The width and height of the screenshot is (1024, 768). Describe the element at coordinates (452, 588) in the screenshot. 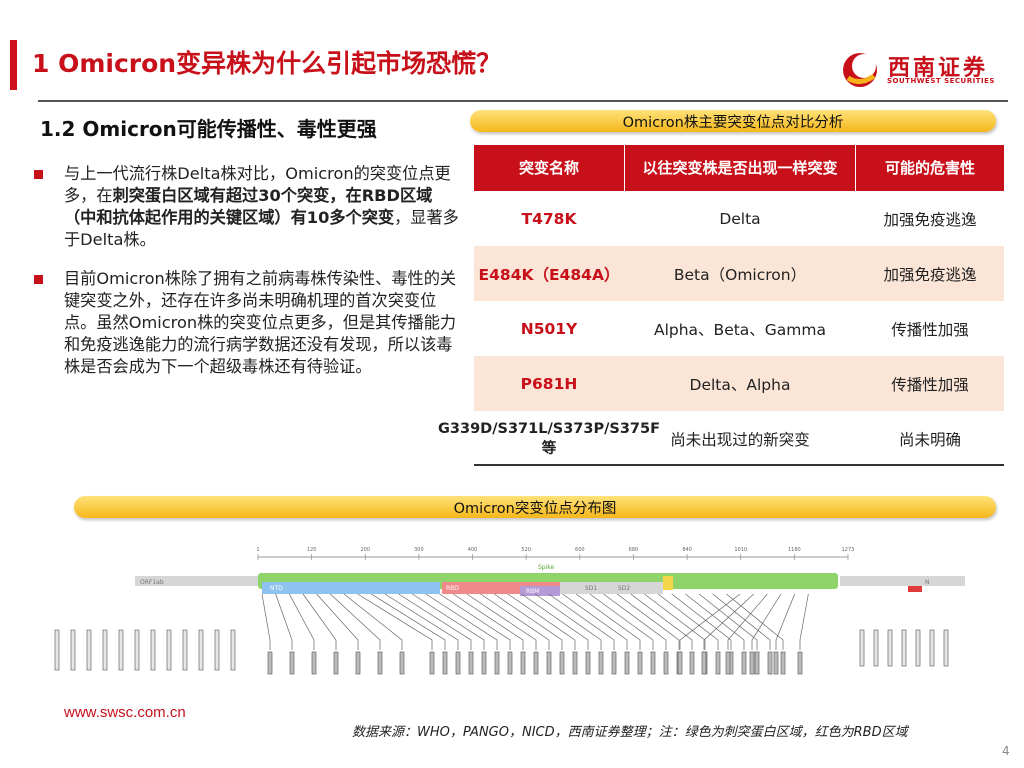

I see `rbd-label: RBD` at that location.